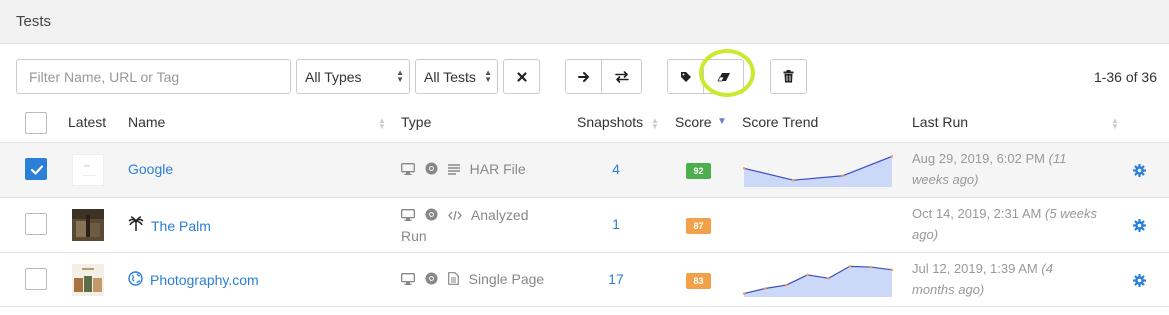 This screenshot has height=315, width=1169. I want to click on test-type-label: Analyzed, so click(499, 215).